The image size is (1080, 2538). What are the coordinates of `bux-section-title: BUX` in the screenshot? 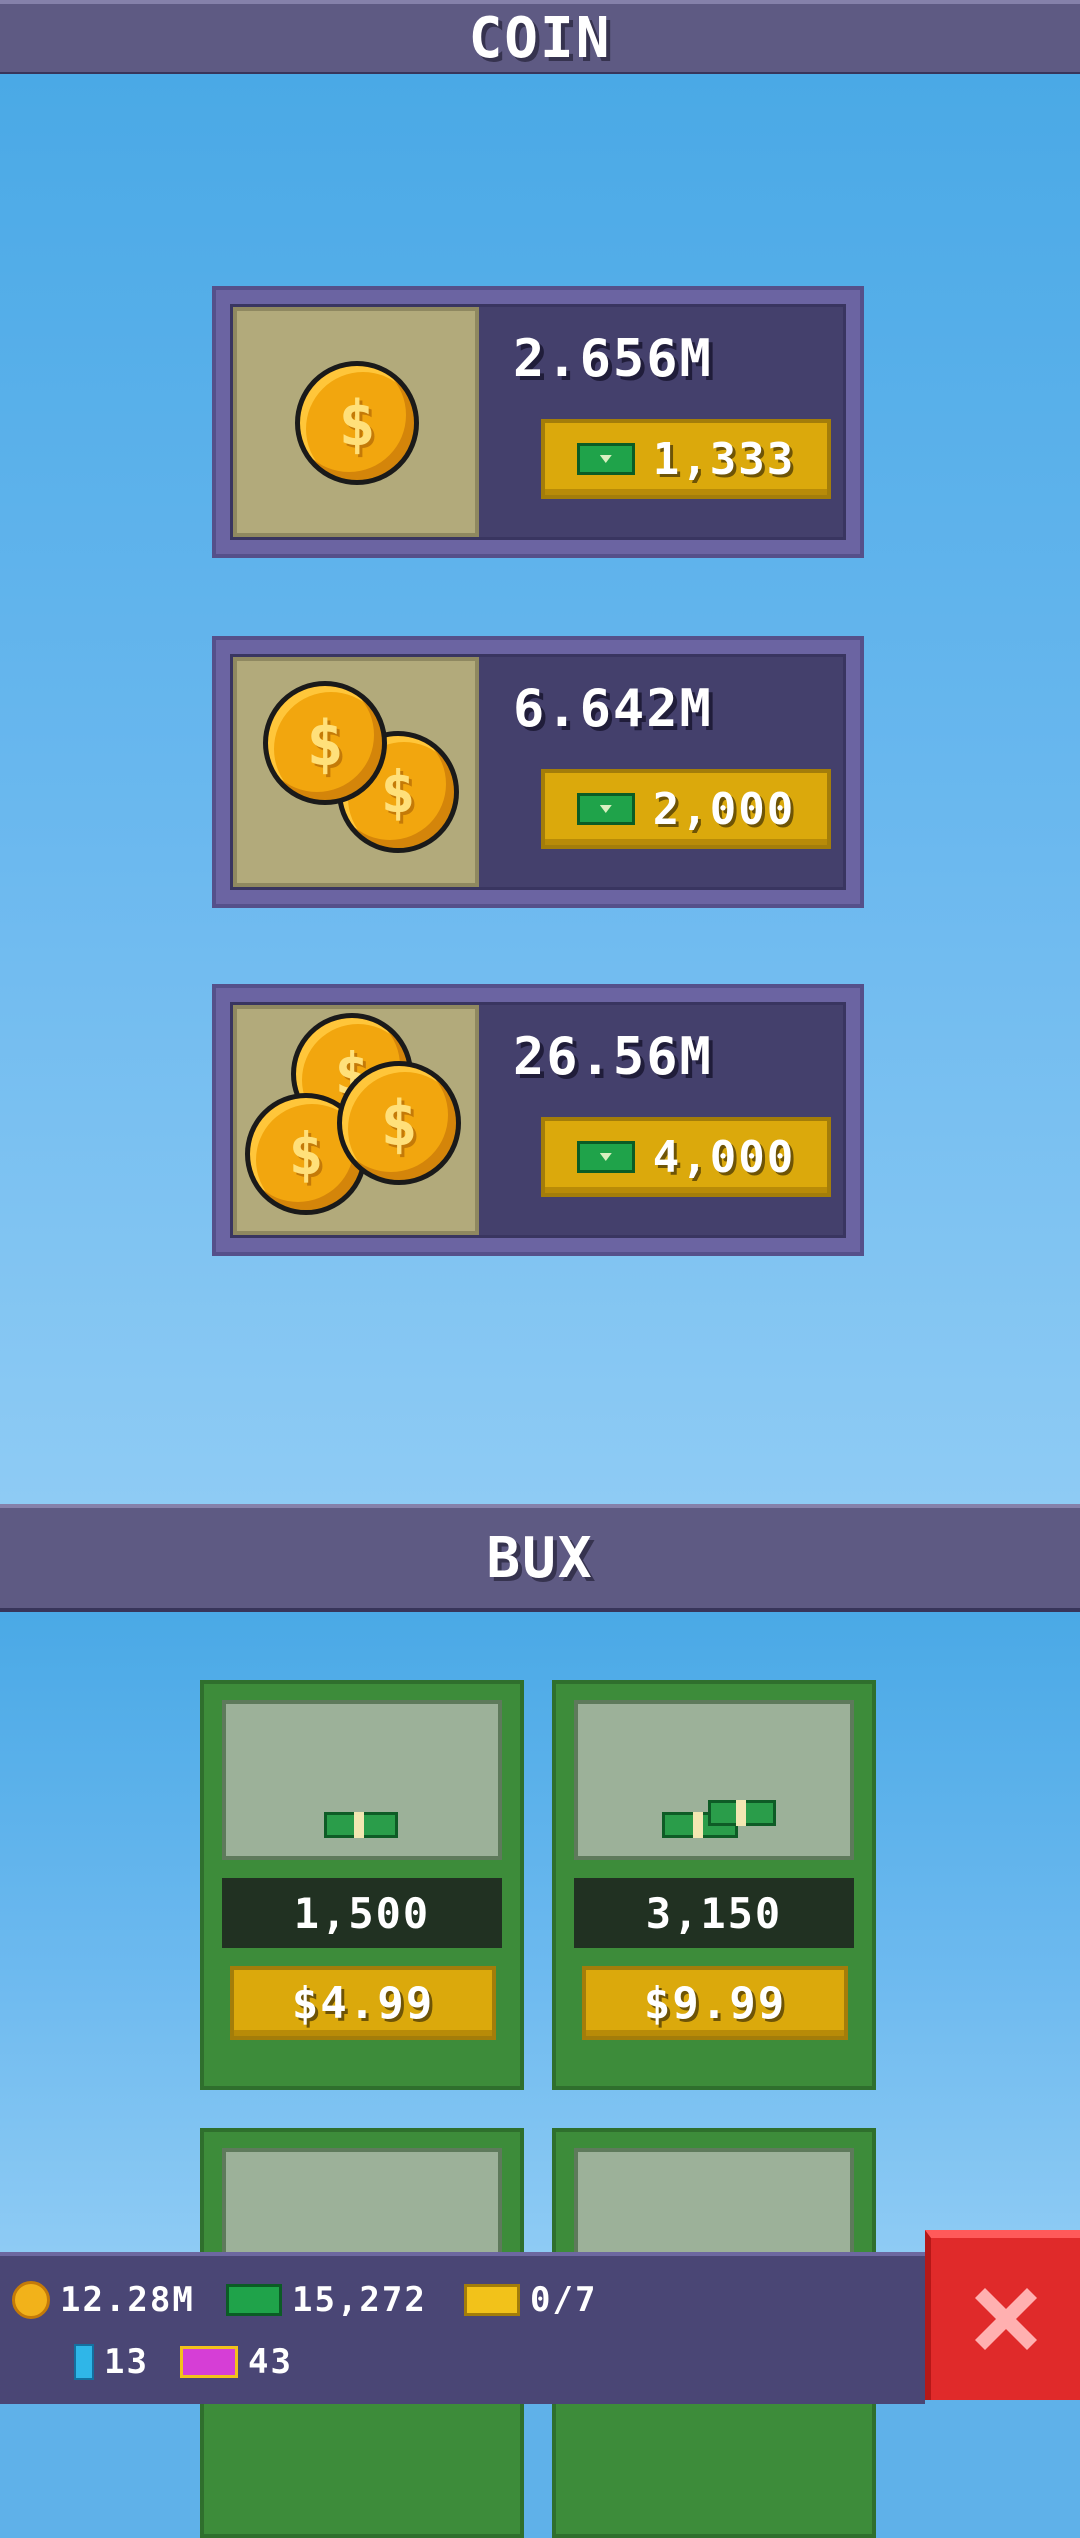 It's located at (540, 1558).